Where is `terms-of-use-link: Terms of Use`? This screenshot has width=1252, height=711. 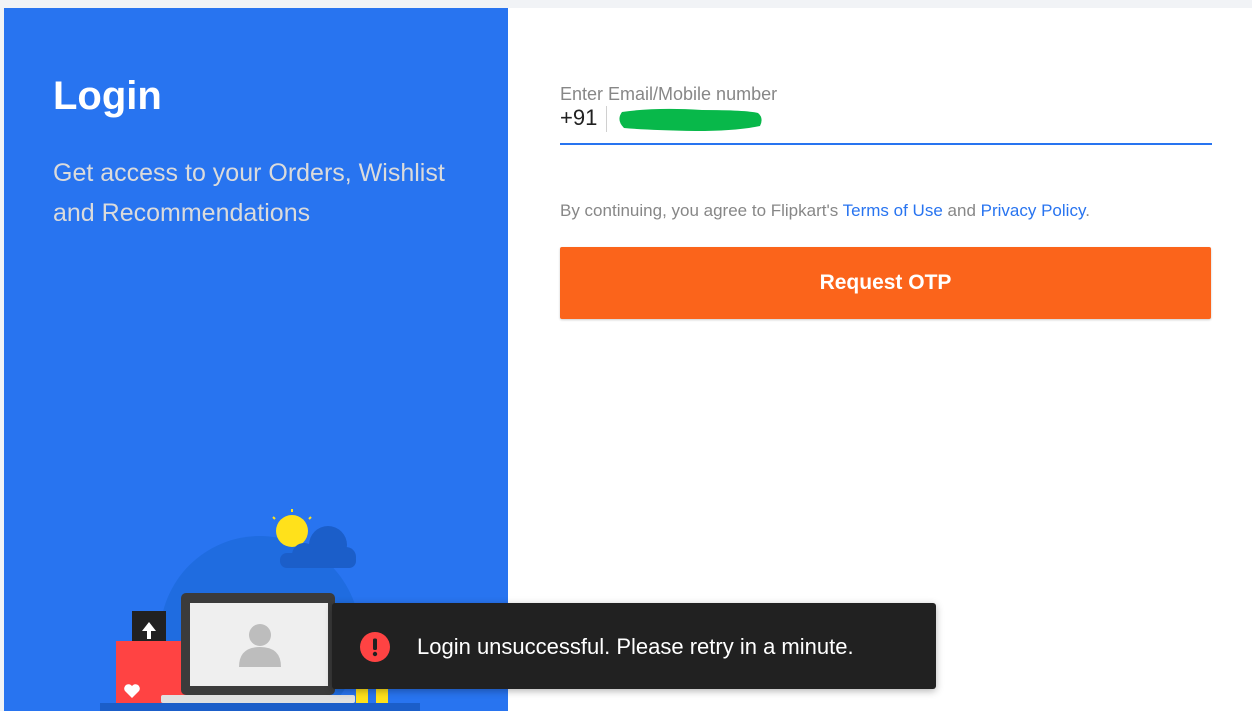
terms-of-use-link: Terms of Use is located at coordinates (893, 210).